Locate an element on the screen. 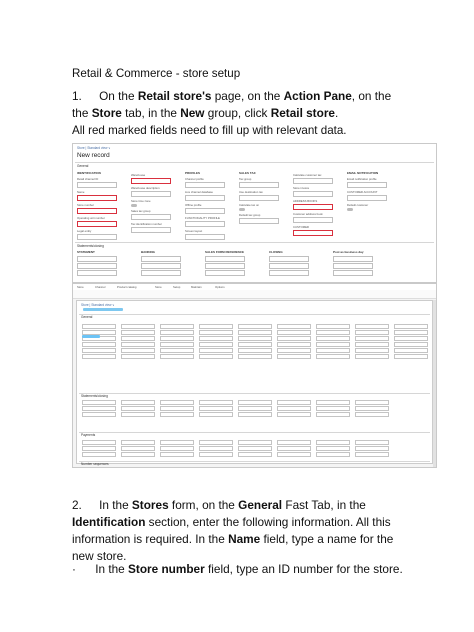 This screenshot has width=474, height=632. nav-tab: Setup is located at coordinates (176, 287).